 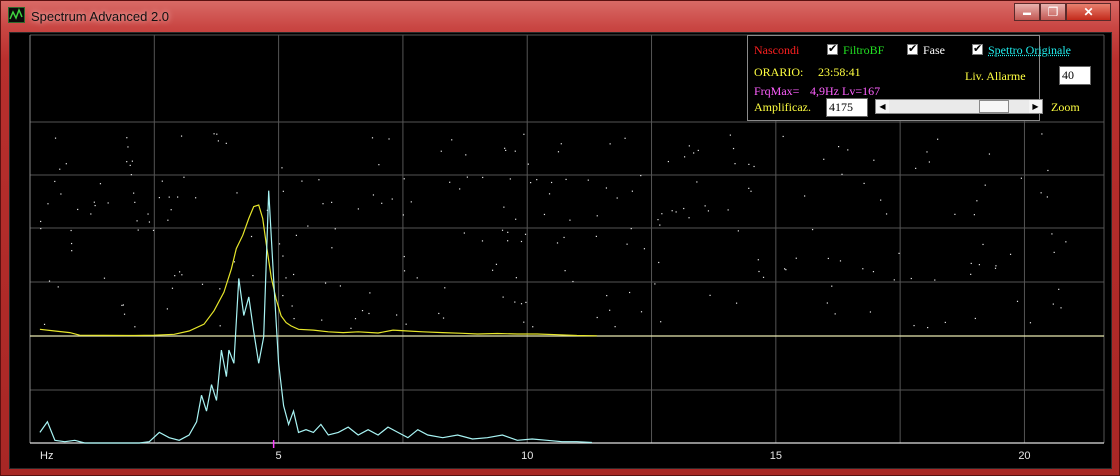 What do you see at coordinates (1024, 456) in the screenshot?
I see `x-tick-label: 20` at bounding box center [1024, 456].